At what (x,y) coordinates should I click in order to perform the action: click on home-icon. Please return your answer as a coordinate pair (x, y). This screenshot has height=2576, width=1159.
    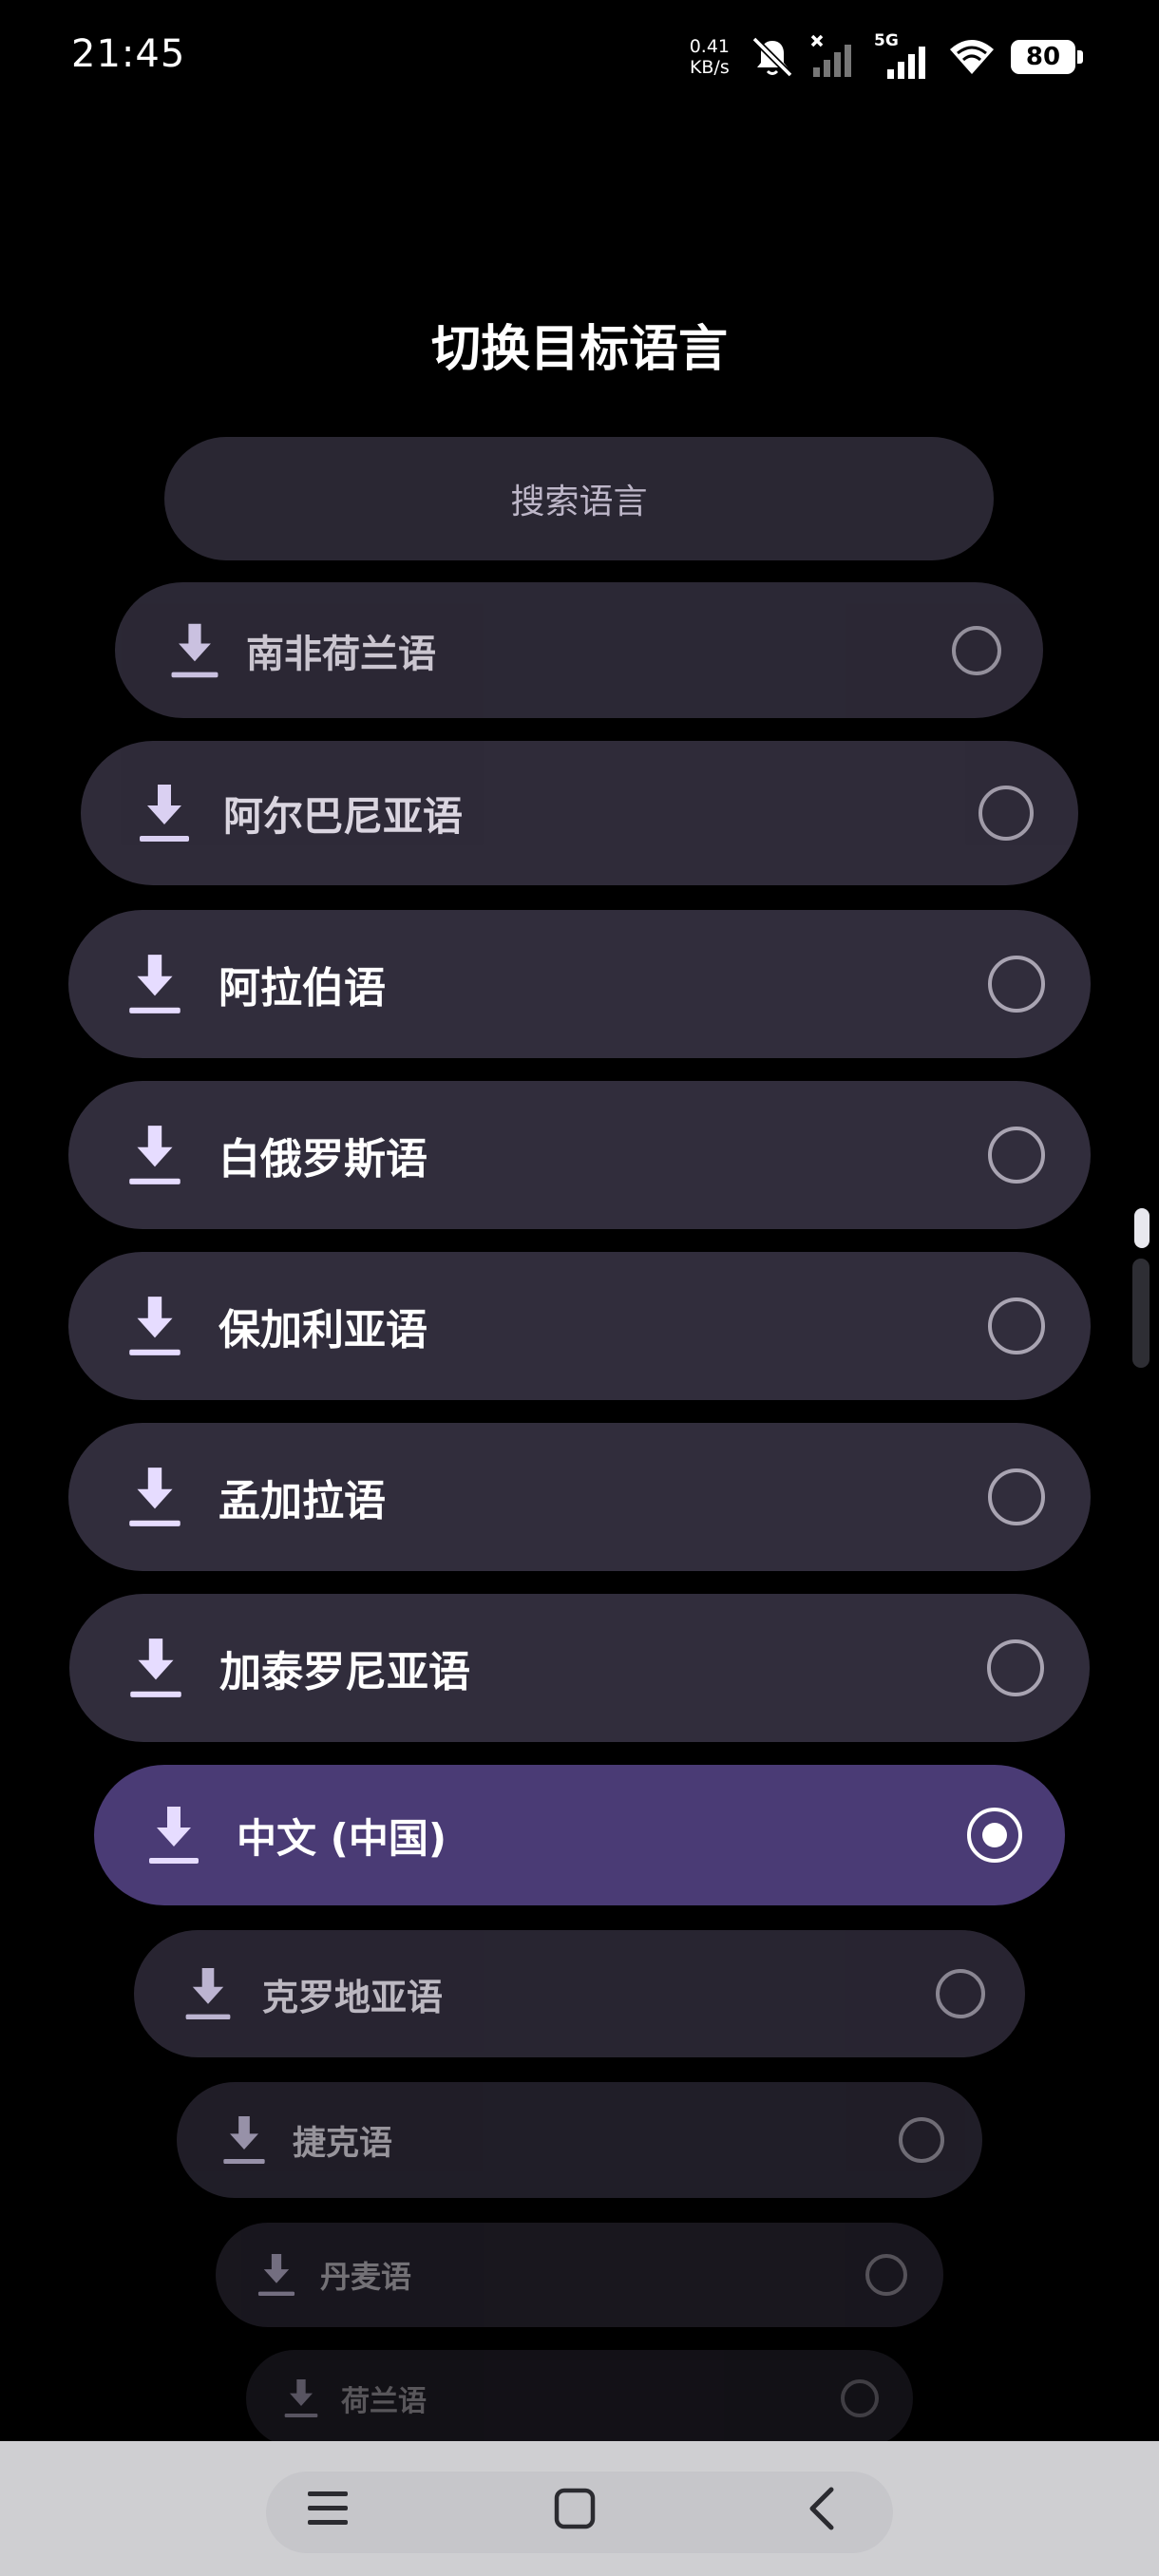
    Looking at the image, I should click on (575, 2508).